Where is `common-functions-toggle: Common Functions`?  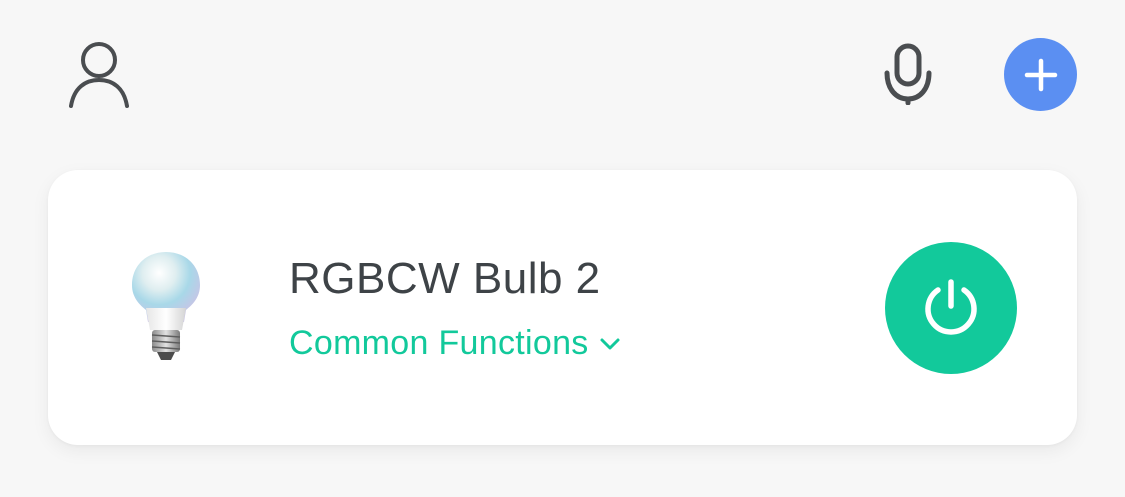
common-functions-toggle: Common Functions is located at coordinates (455, 343).